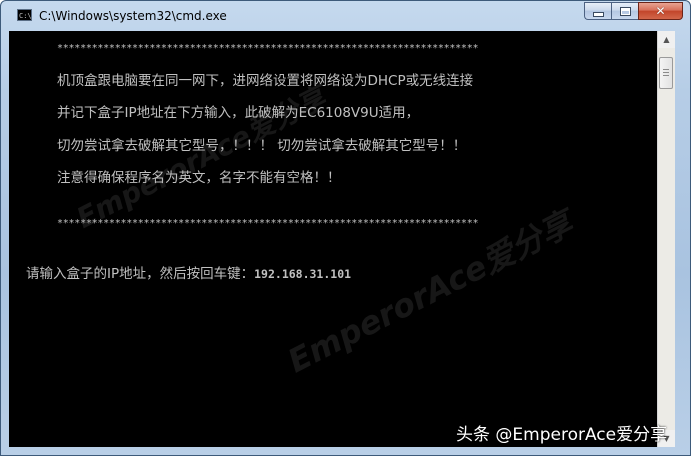 Image resolution: width=691 pixels, height=456 pixels. Describe the element at coordinates (345, 16) in the screenshot. I see `title-bar: C:\ C:\Windows\system32\cmd.exe ✕` at that location.